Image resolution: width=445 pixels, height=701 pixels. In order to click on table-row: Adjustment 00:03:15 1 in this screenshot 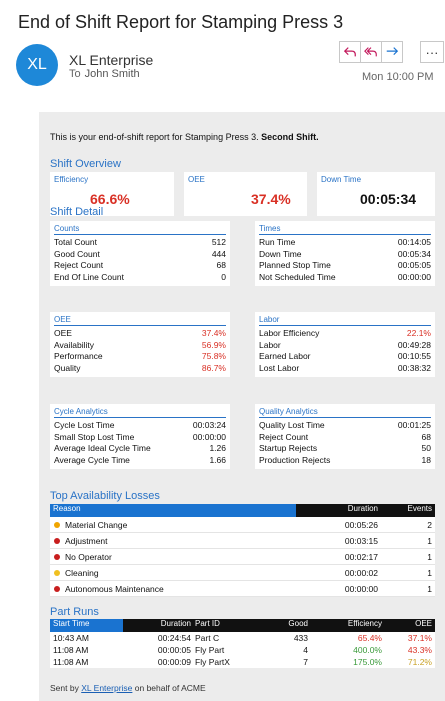, I will do `click(242, 541)`.